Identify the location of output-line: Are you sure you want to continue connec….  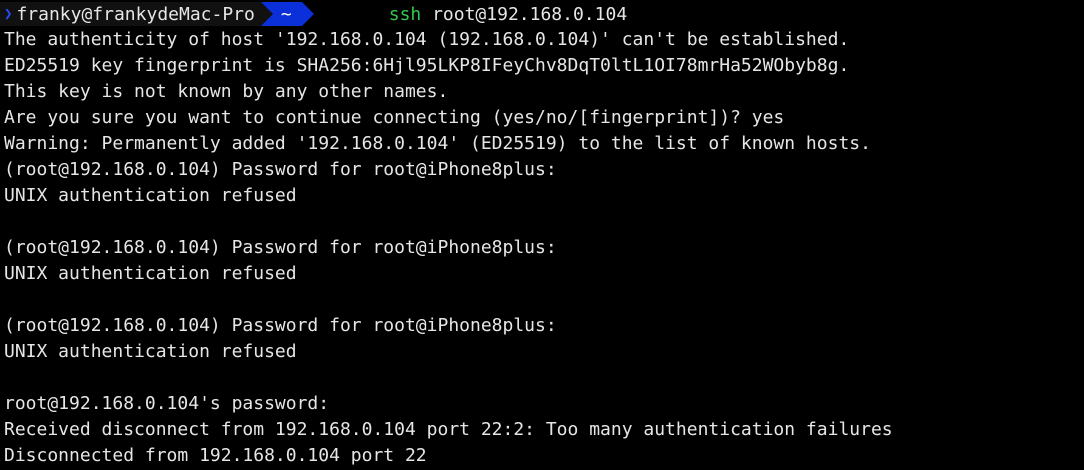
(394, 117).